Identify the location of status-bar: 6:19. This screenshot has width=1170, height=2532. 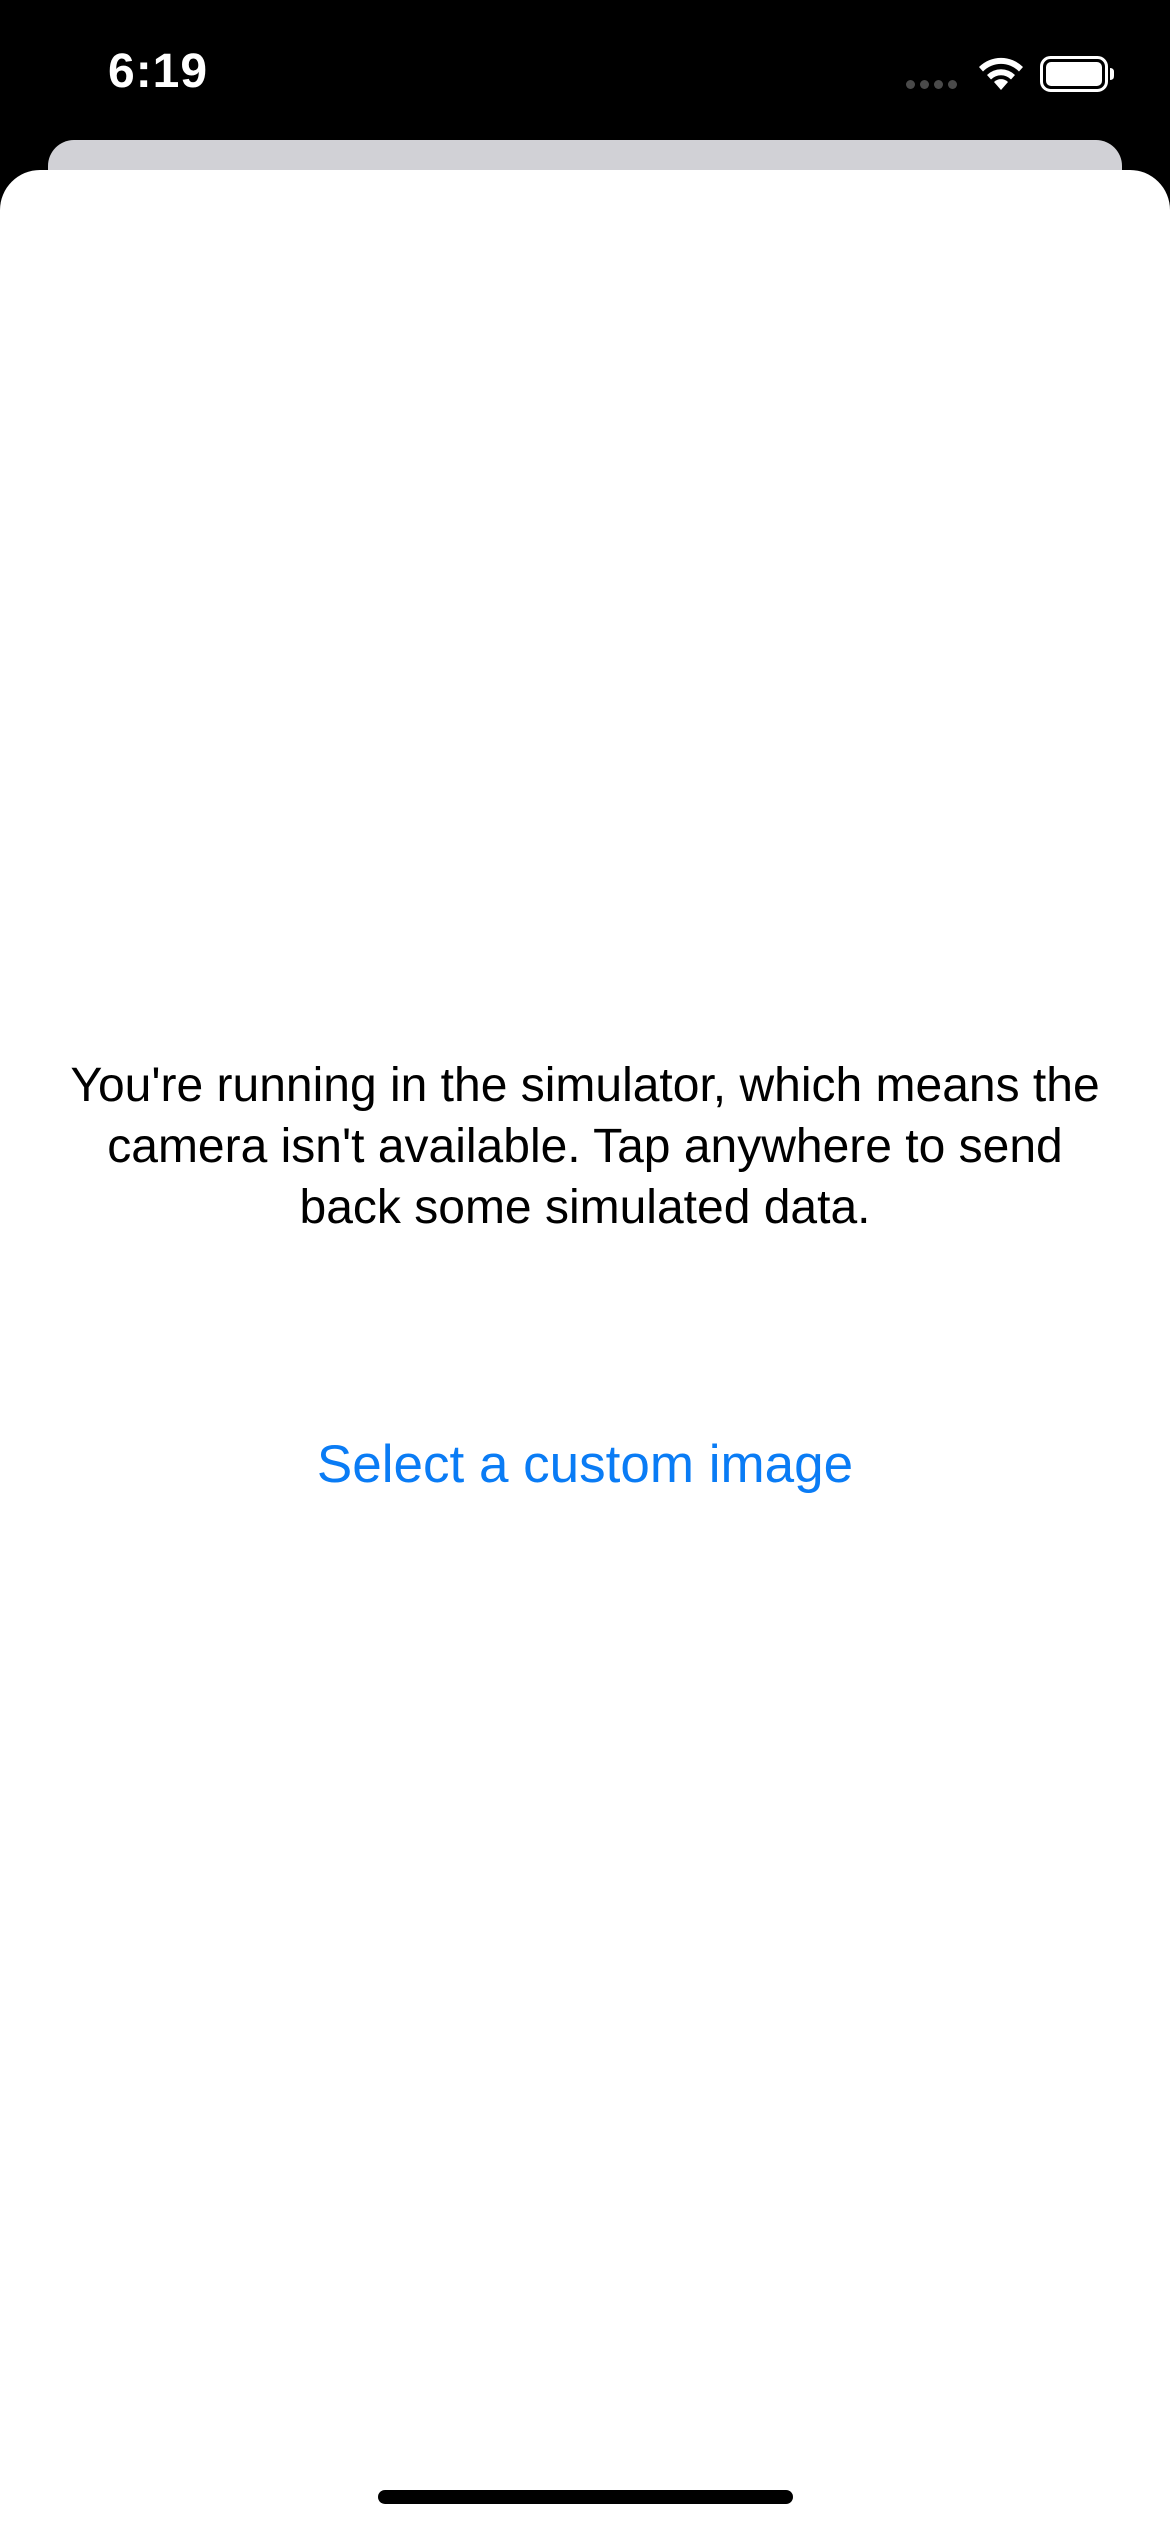
(585, 70).